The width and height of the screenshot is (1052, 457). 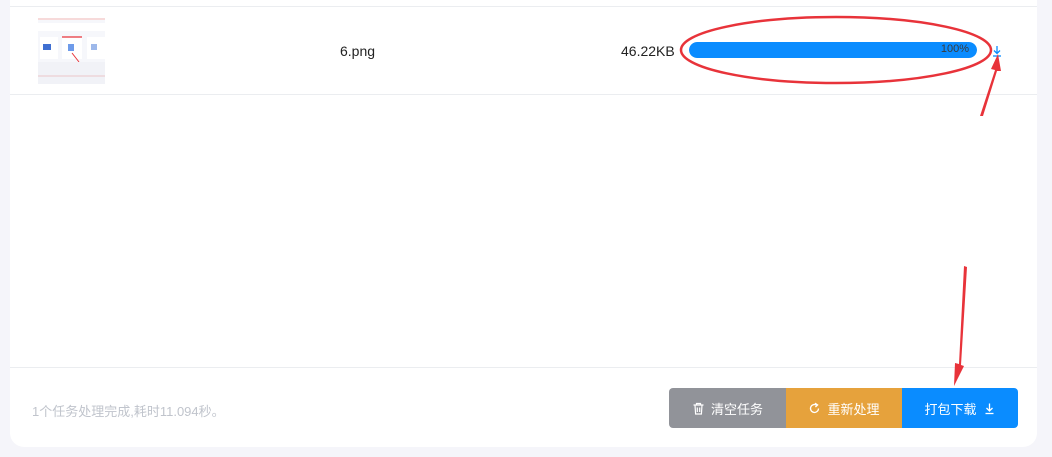 What do you see at coordinates (523, 367) in the screenshot?
I see `footer-divider` at bounding box center [523, 367].